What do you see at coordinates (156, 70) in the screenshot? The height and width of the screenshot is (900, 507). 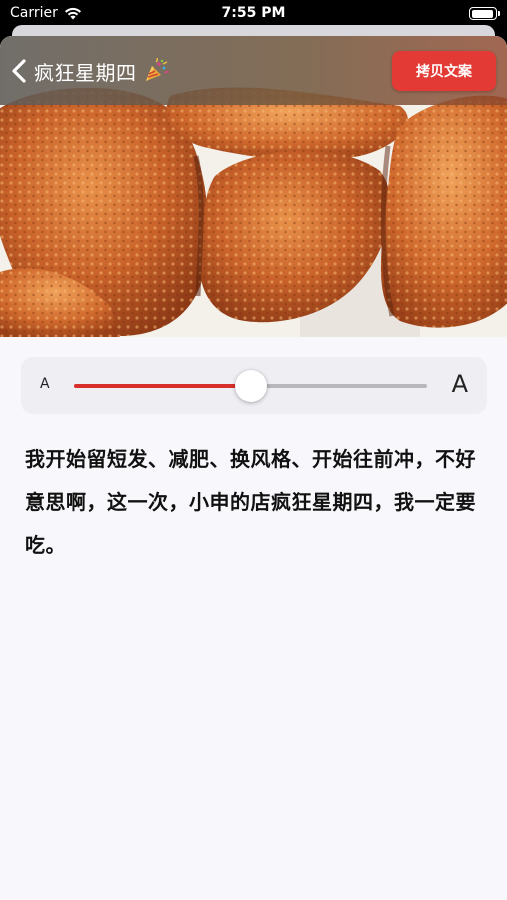 I see `party-popper-icon` at bounding box center [156, 70].